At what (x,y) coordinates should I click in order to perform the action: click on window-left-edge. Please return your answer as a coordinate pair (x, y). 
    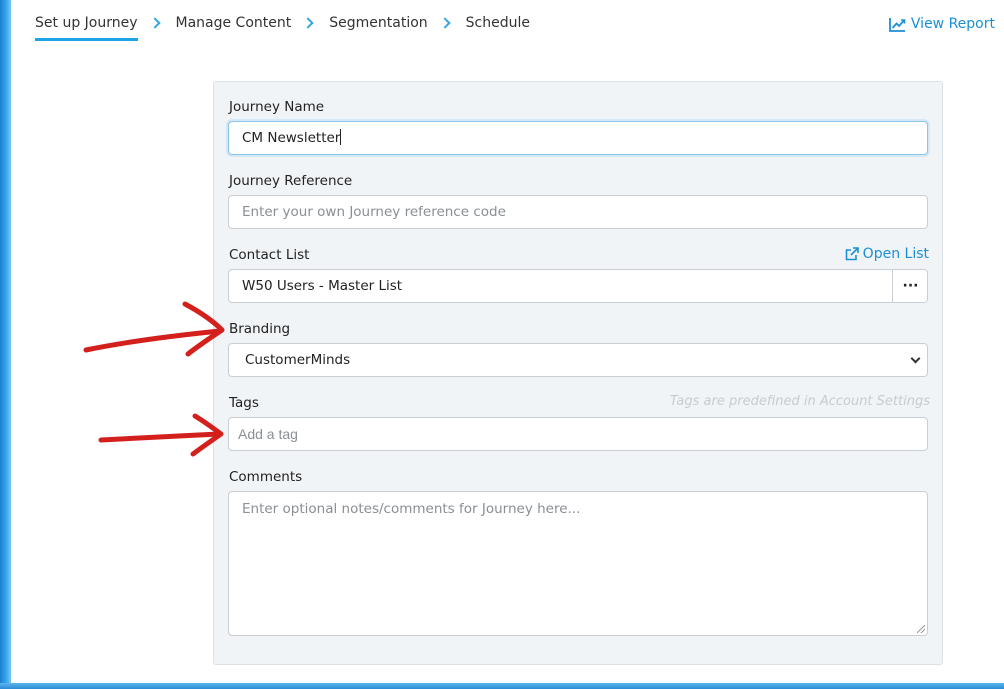
    Looking at the image, I should click on (5, 344).